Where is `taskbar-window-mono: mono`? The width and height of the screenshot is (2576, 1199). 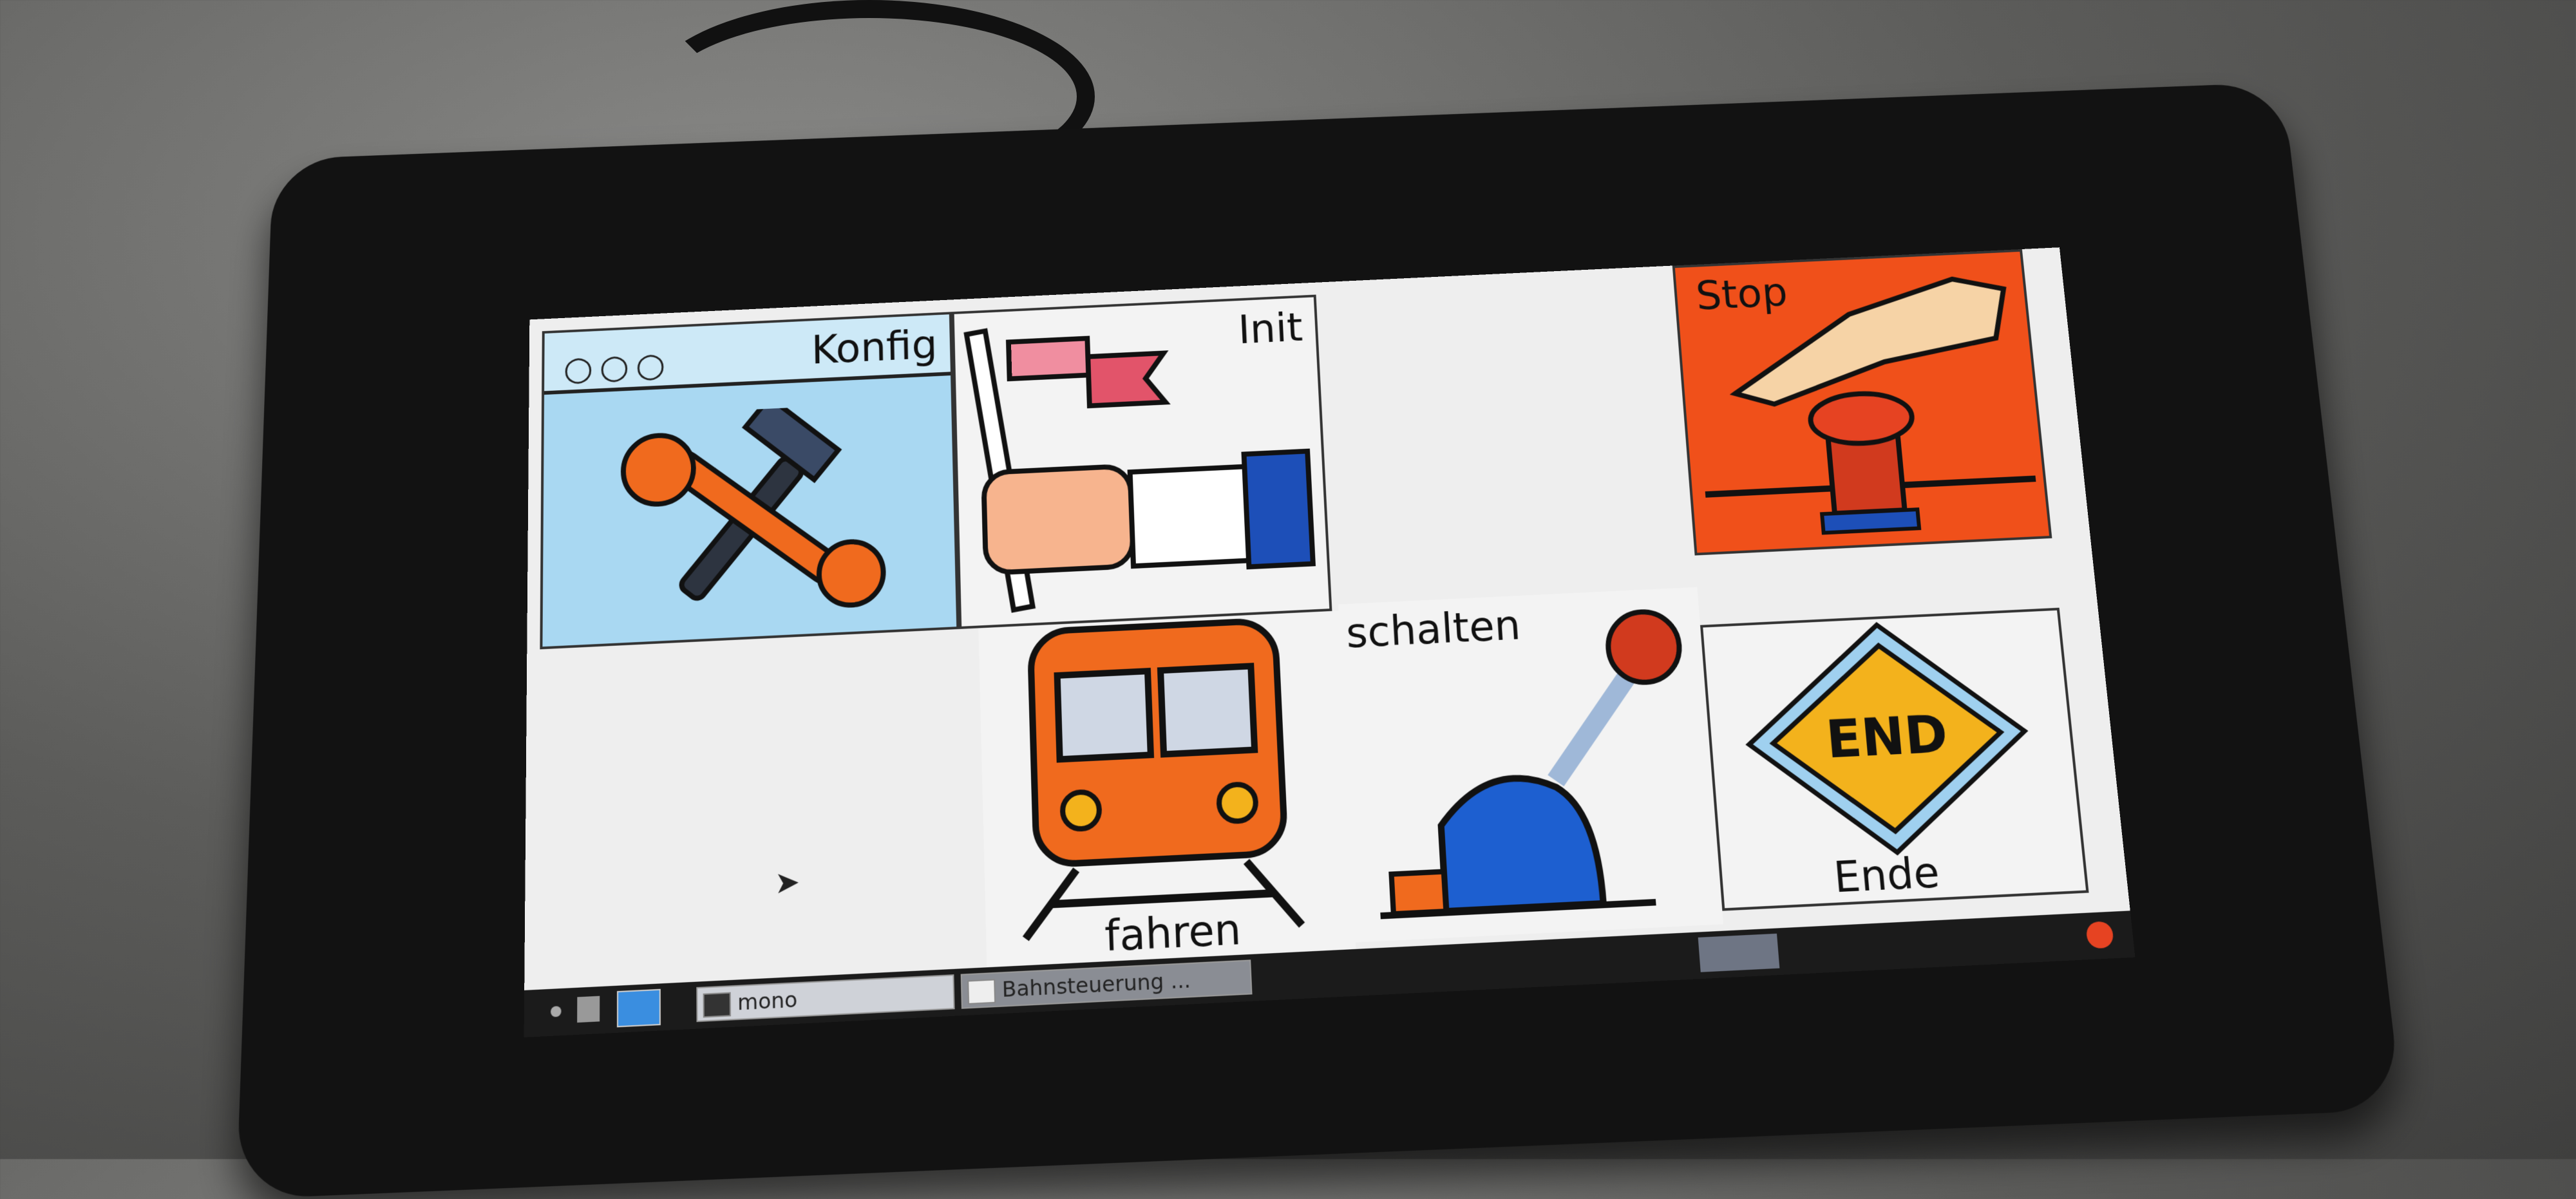
taskbar-window-mono: mono is located at coordinates (825, 998).